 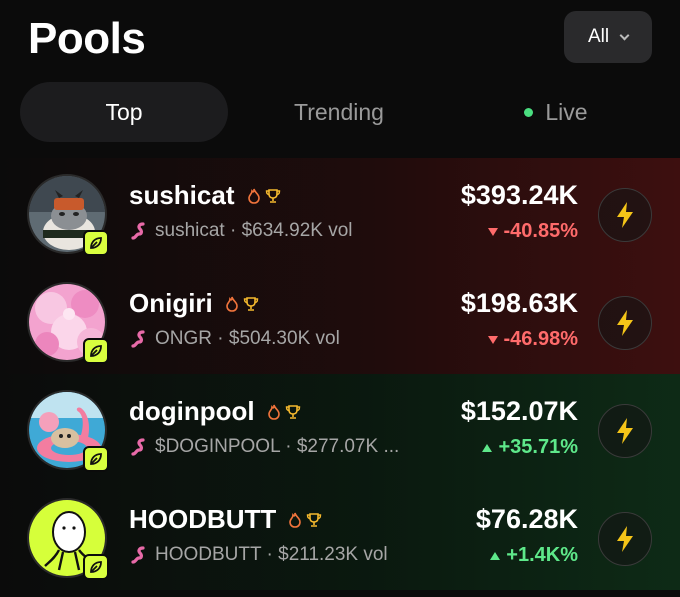 What do you see at coordinates (566, 111) in the screenshot?
I see `tab-label: Live` at bounding box center [566, 111].